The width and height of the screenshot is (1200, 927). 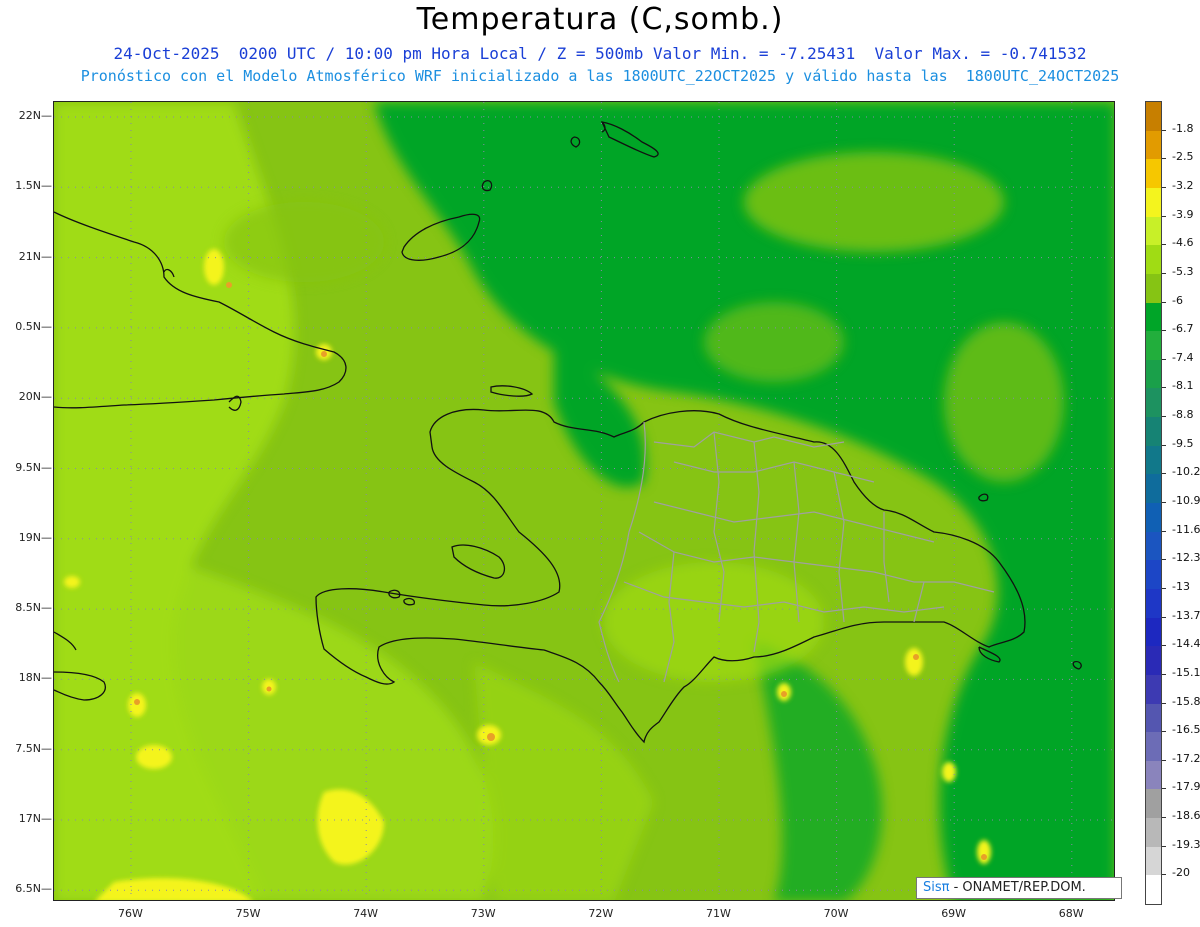 What do you see at coordinates (35, 818) in the screenshot?
I see `lat-label: 17N—` at bounding box center [35, 818].